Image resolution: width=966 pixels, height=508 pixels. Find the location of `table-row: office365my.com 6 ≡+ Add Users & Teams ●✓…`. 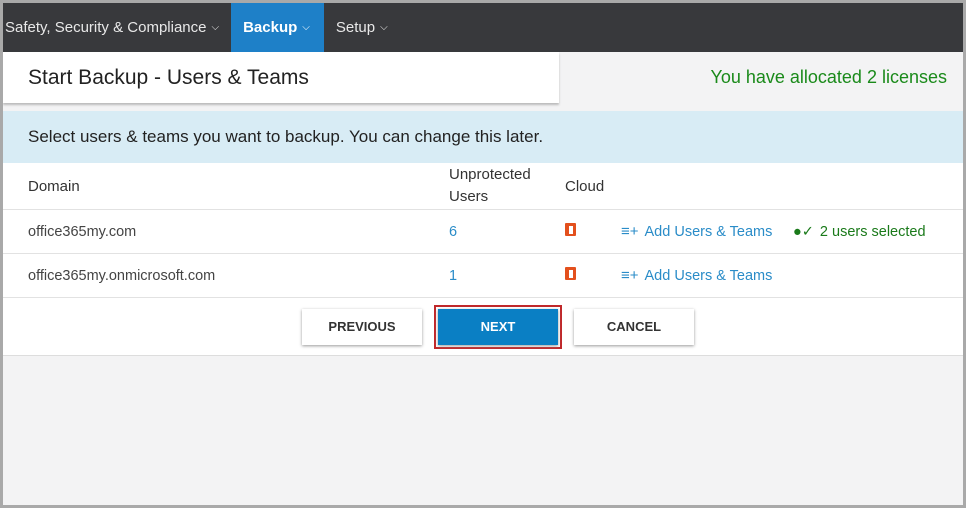

table-row: office365my.com 6 ≡+ Add Users & Teams ●✓… is located at coordinates (483, 232).